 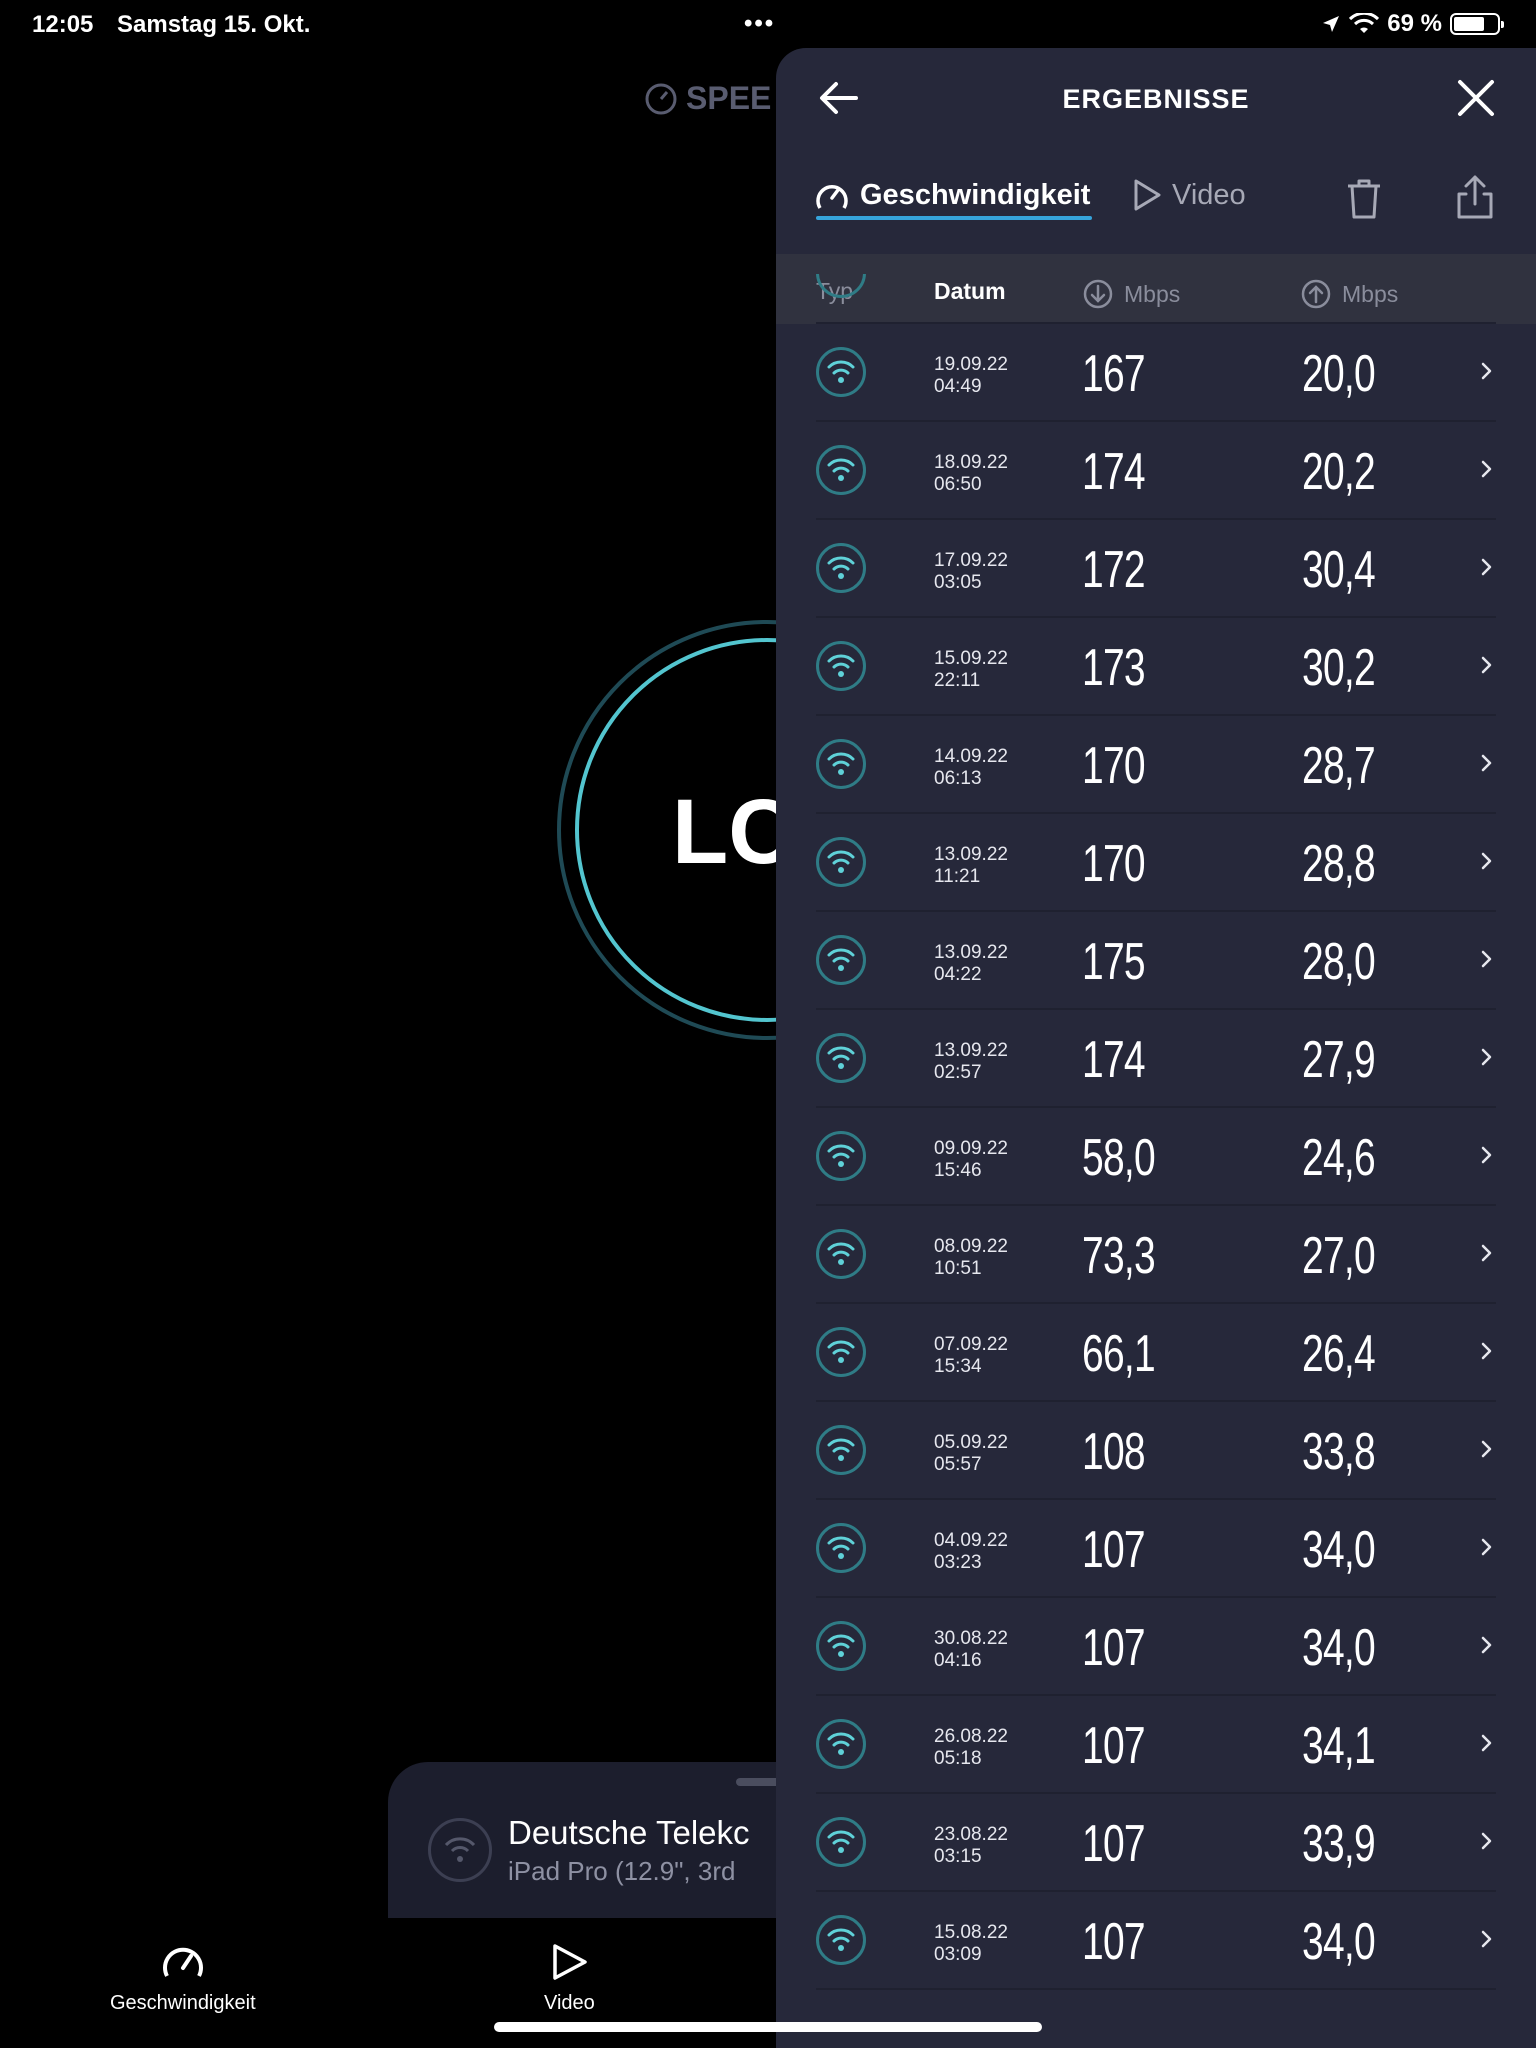 I want to click on tab-geschwindigkeit: Geschwindigkeit, so click(x=183, y=1978).